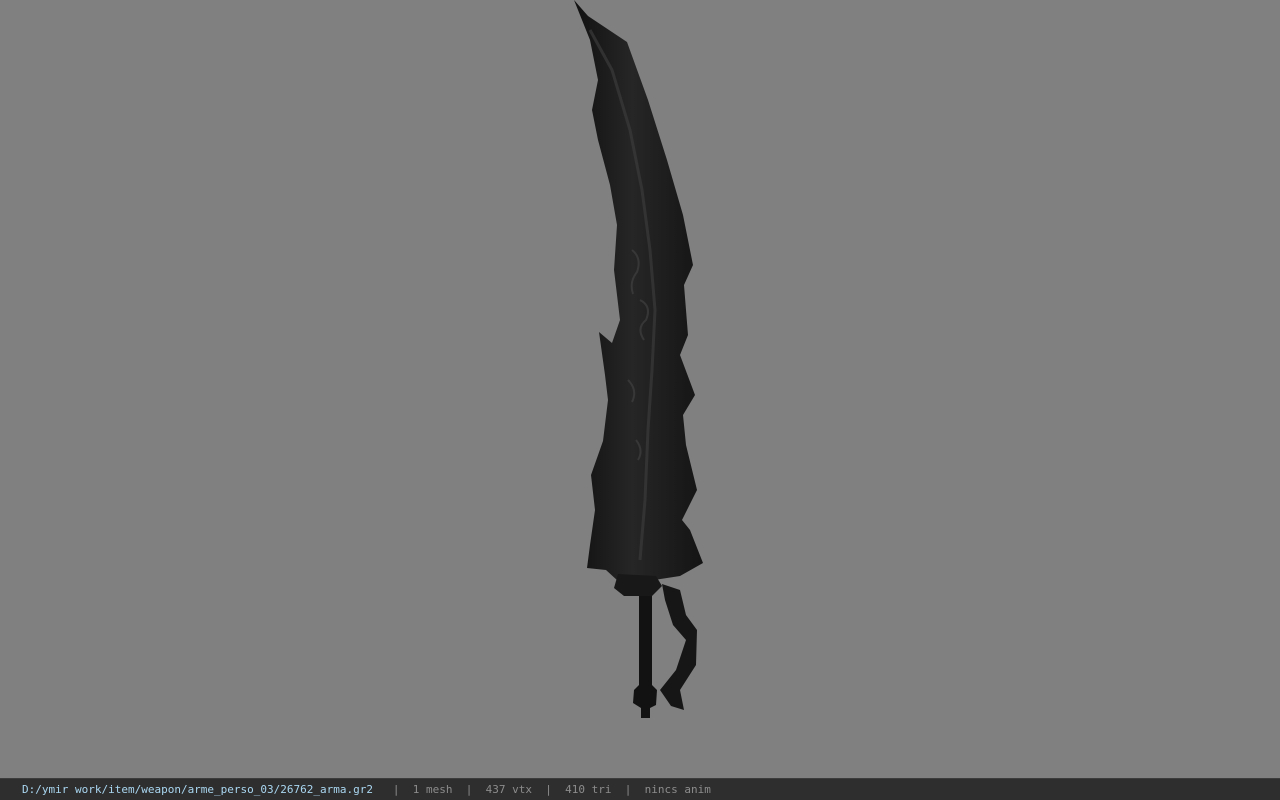  I want to click on sword-model-render, so click(638, 359).